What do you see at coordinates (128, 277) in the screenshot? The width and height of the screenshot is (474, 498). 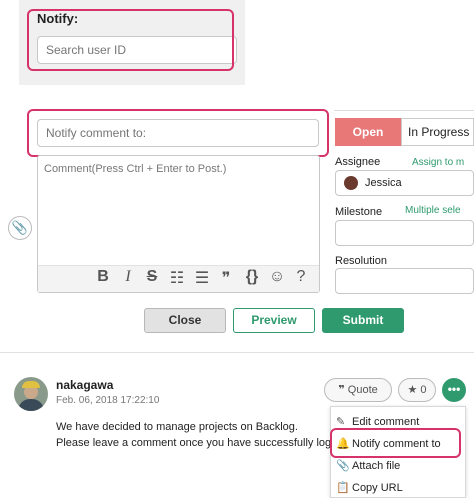 I see `italic-icon: I` at bounding box center [128, 277].